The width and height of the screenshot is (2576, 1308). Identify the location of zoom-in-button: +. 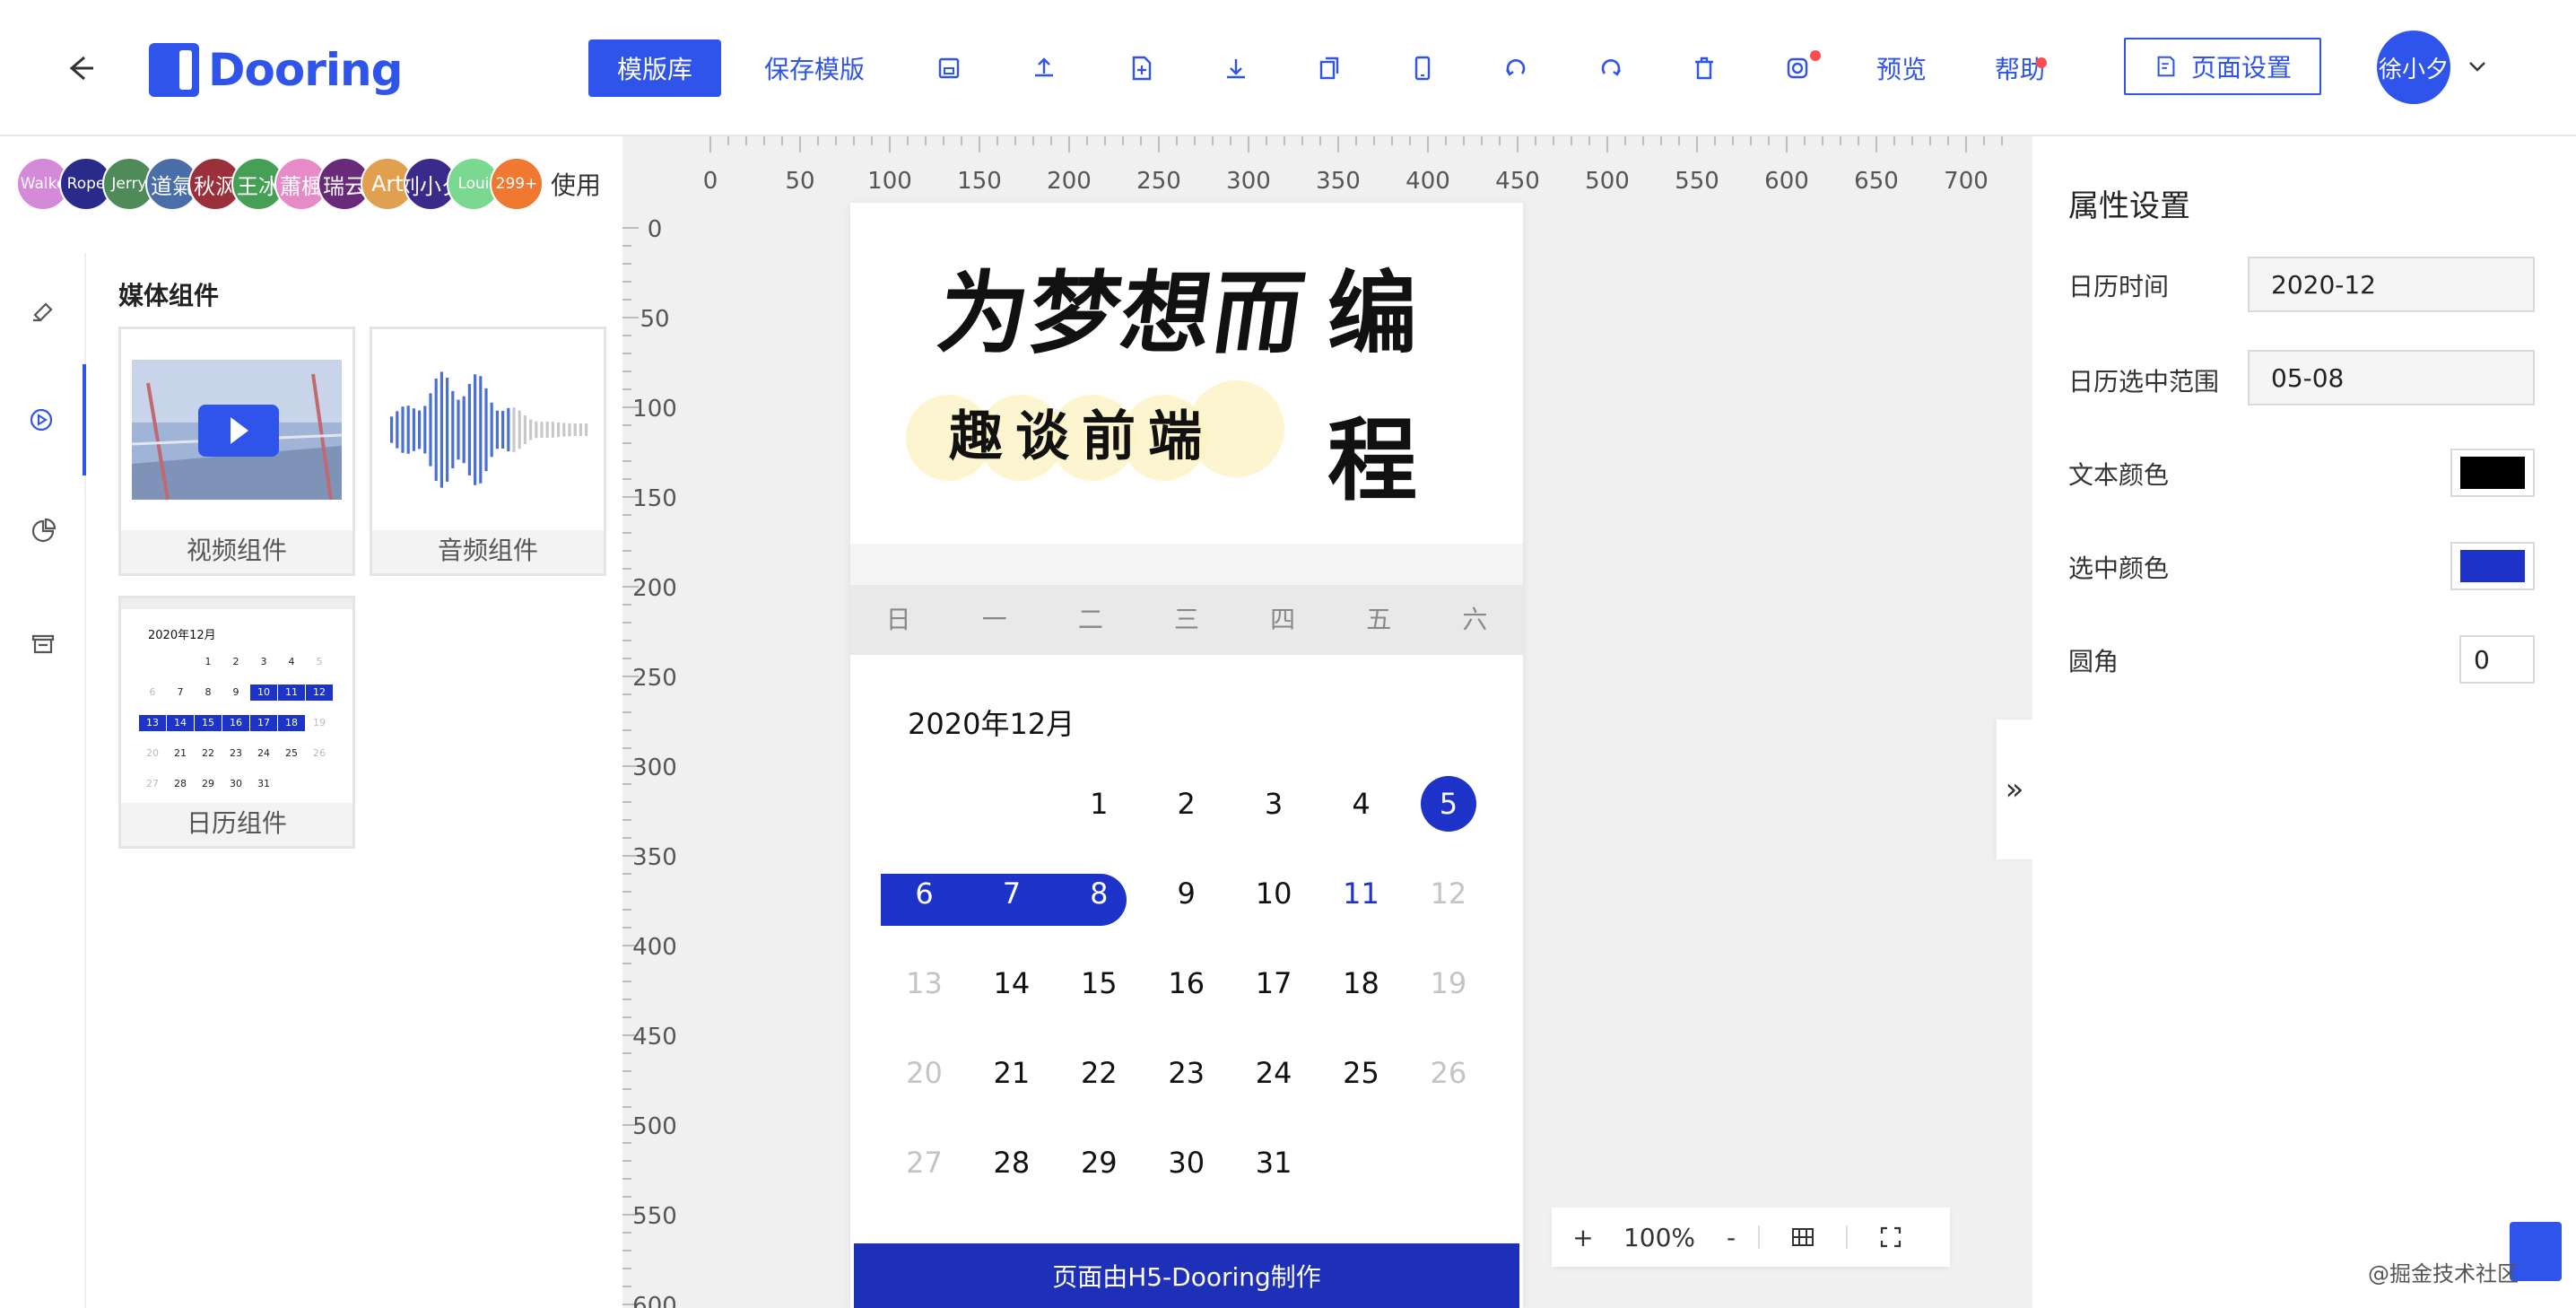
(1583, 1238).